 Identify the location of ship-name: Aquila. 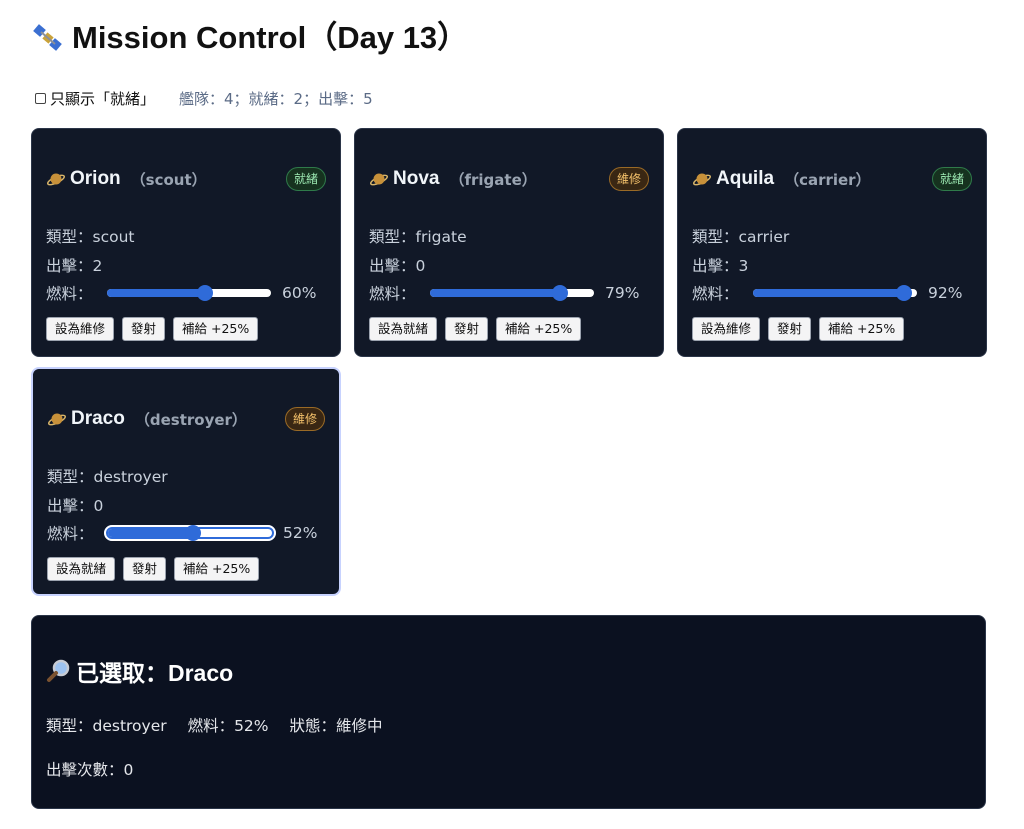
(745, 178).